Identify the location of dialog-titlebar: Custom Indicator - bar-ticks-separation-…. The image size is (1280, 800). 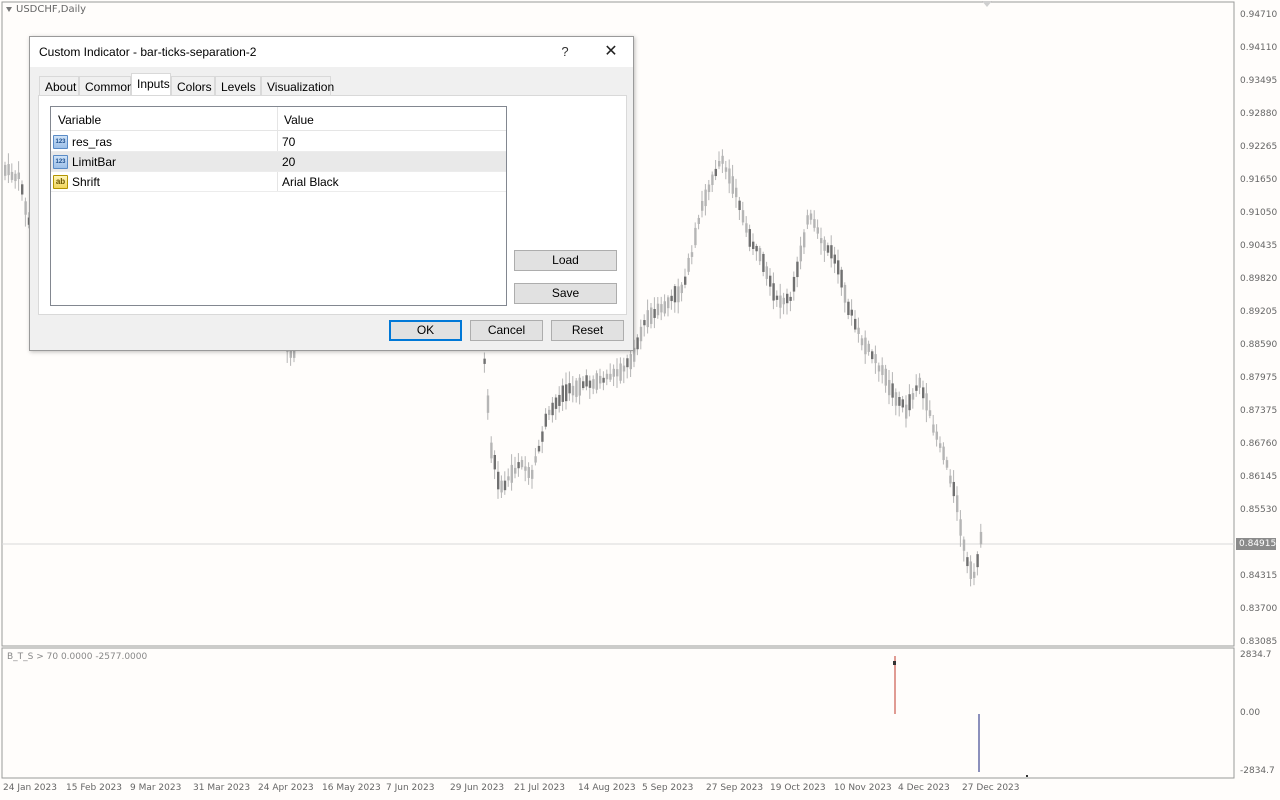
(331, 52).